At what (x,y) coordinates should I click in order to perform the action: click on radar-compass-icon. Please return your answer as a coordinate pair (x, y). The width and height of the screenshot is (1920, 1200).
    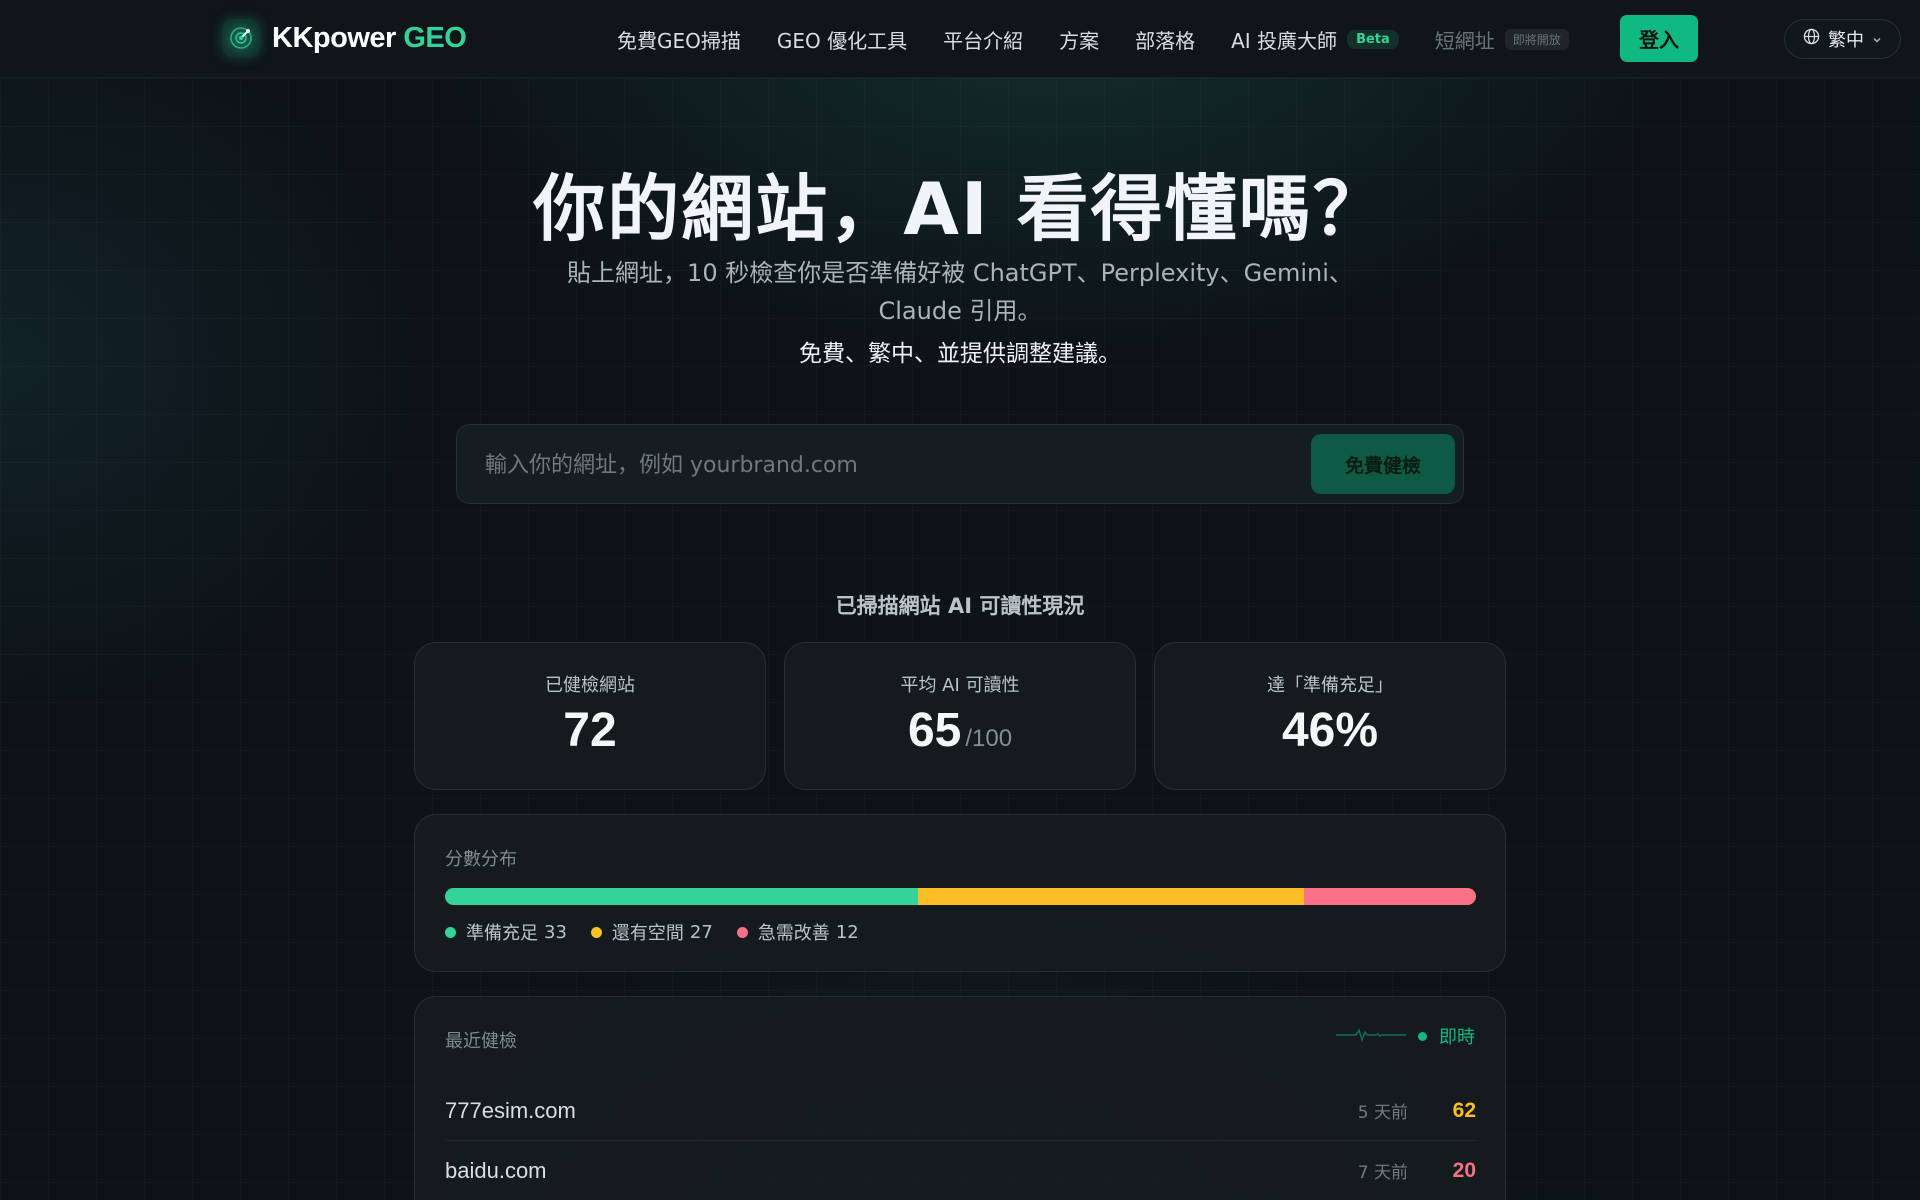
    Looking at the image, I should click on (241, 38).